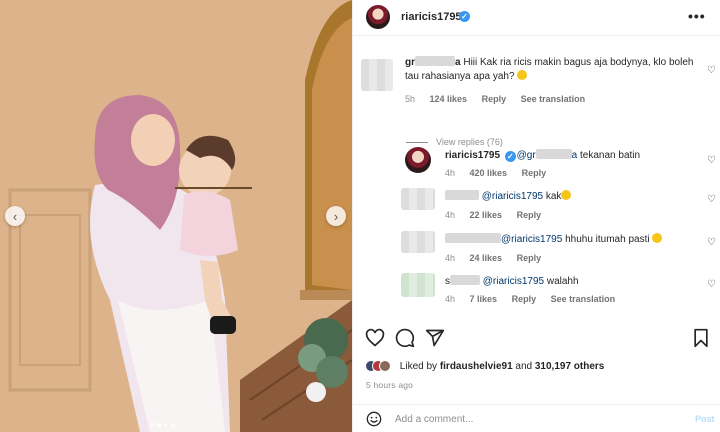  Describe the element at coordinates (610, 155) in the screenshot. I see `comment-text: tekanan batin` at that location.